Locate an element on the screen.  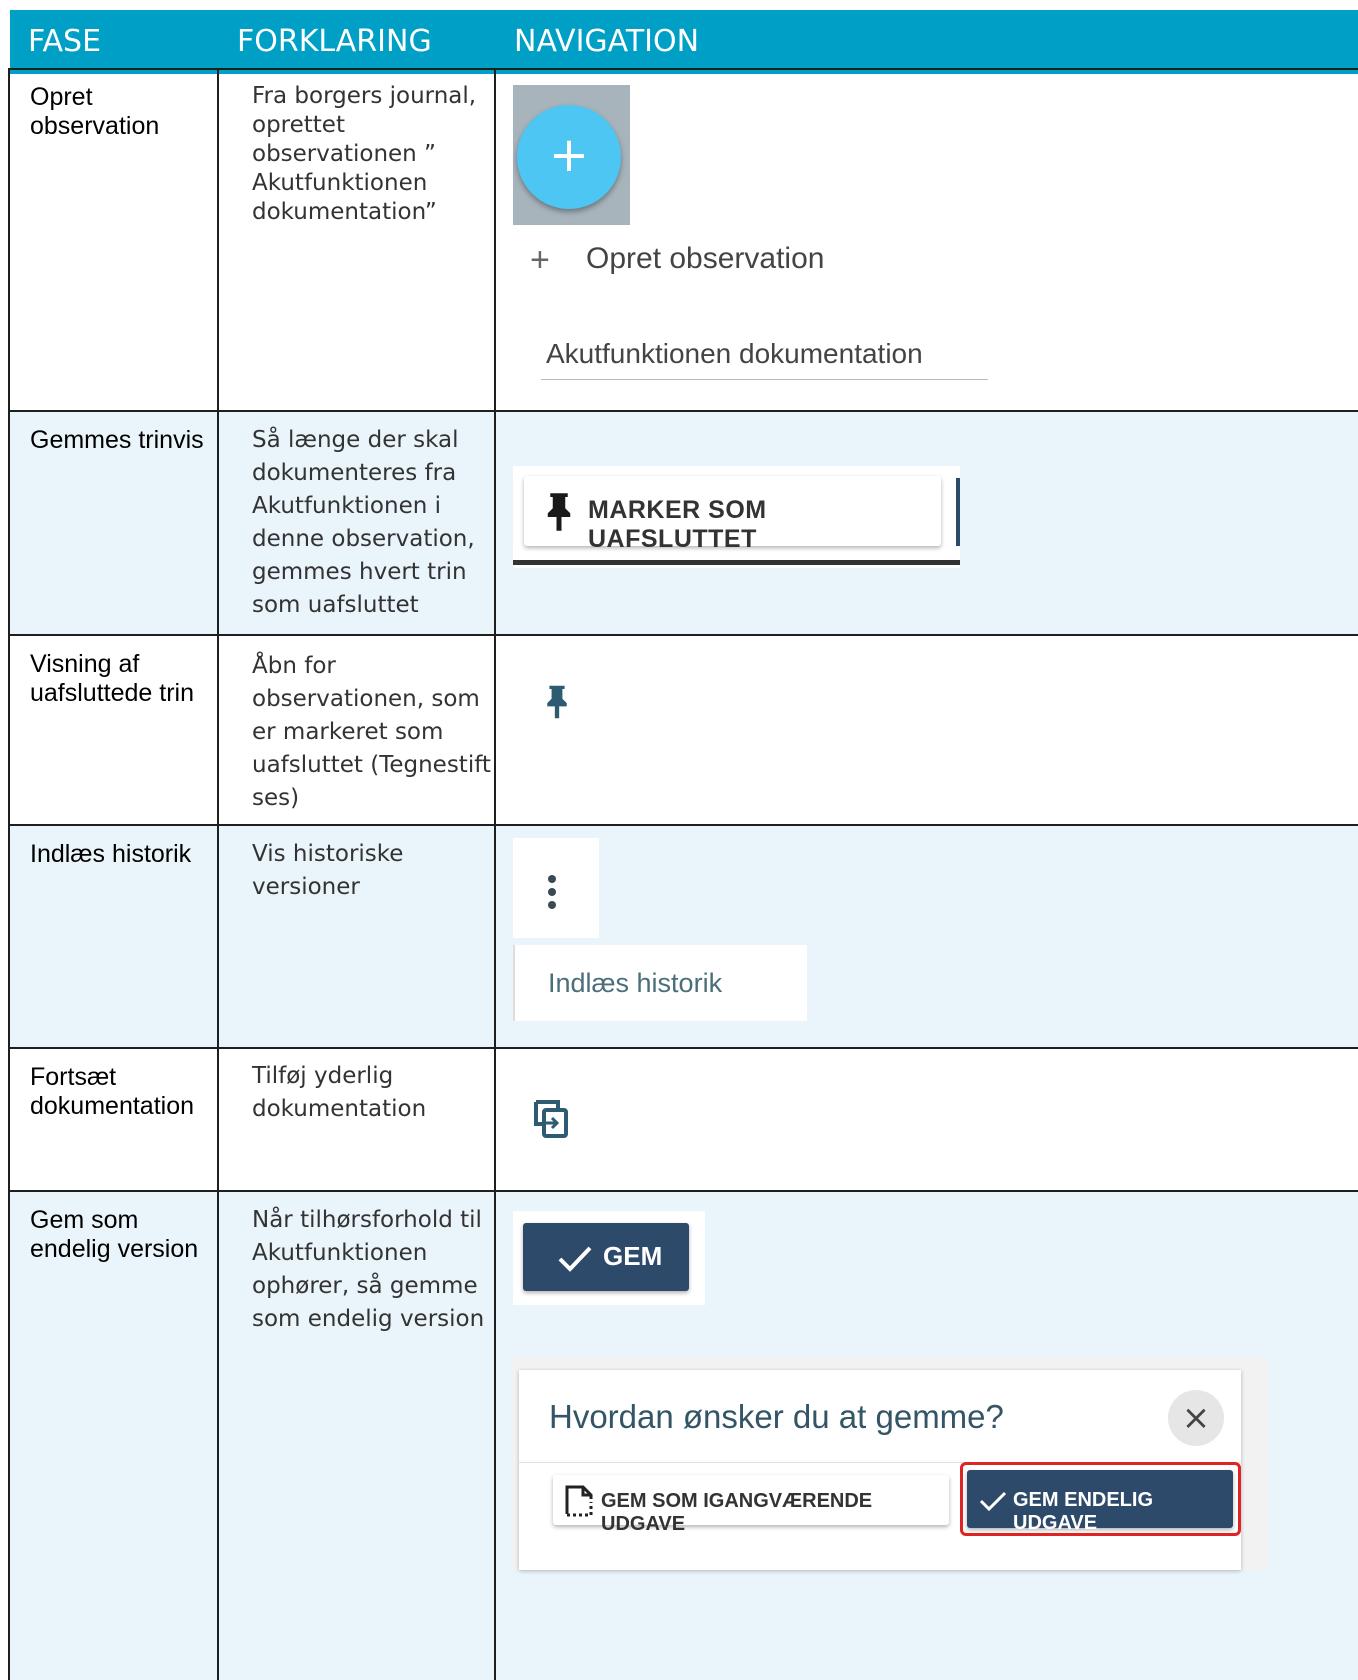
save-draft-button: GEM SOM IGANGVÆRENDE UDGAVE is located at coordinates (751, 1505).